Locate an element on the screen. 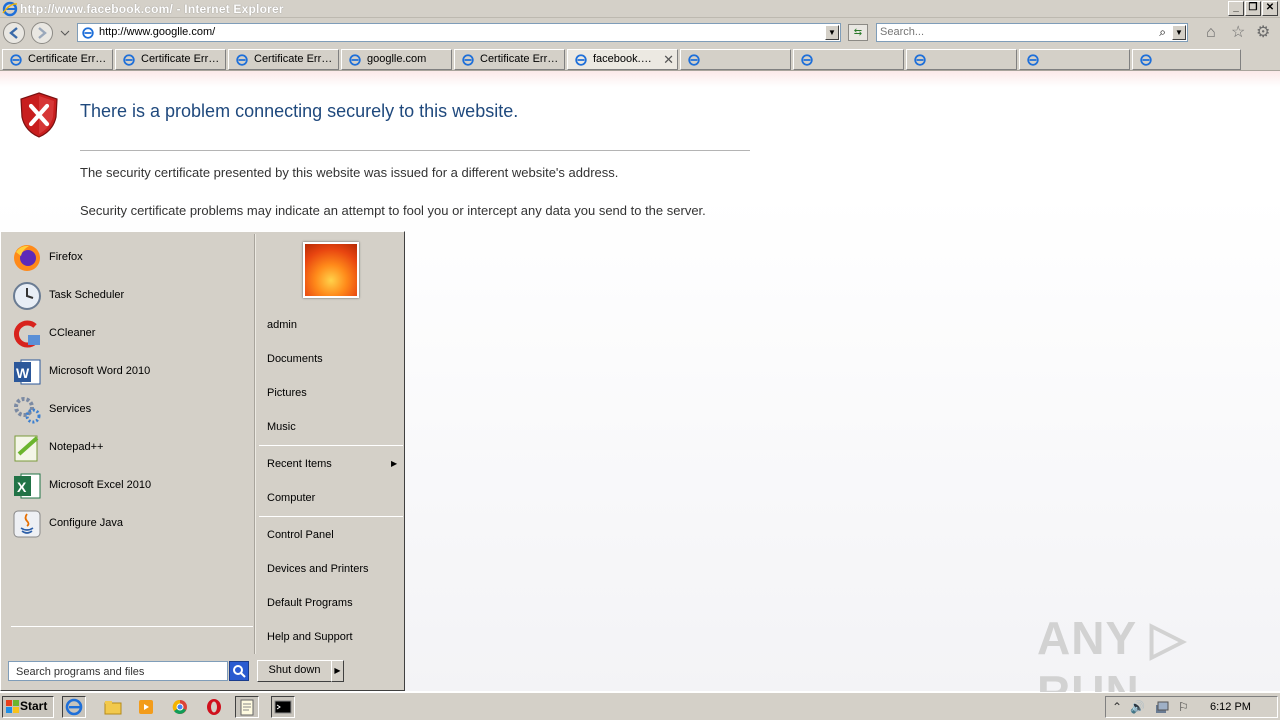  compat-refresh-button: ⇆ is located at coordinates (858, 32).